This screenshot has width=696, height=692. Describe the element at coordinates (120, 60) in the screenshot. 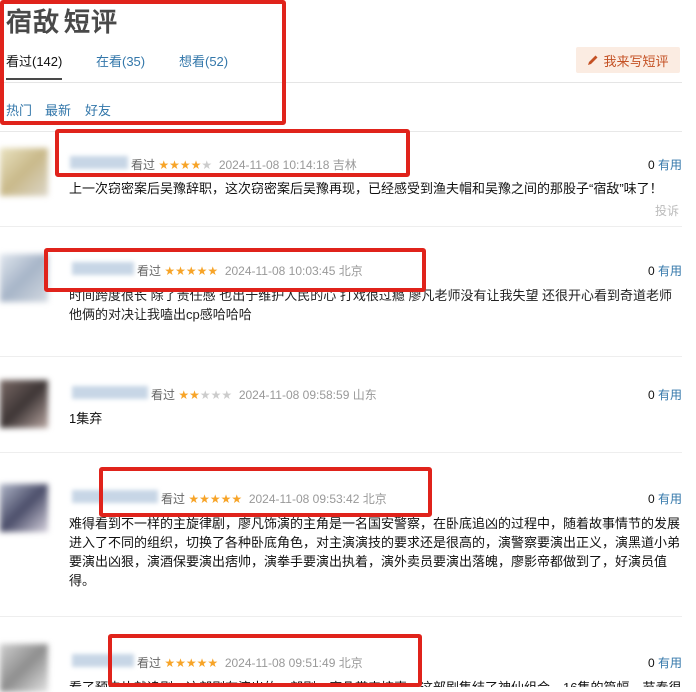

I see `tab-watching: 在看(35)` at that location.